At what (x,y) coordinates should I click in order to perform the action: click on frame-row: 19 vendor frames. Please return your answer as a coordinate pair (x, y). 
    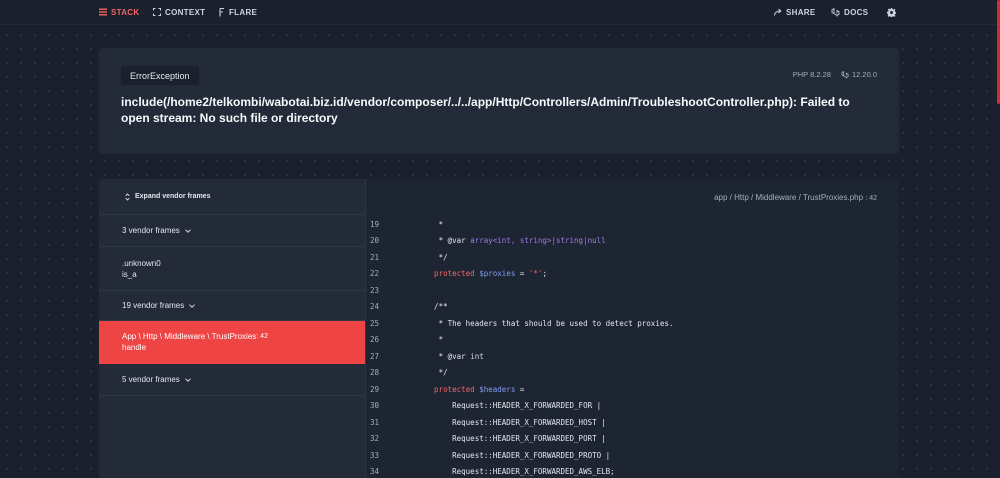
    Looking at the image, I should click on (232, 306).